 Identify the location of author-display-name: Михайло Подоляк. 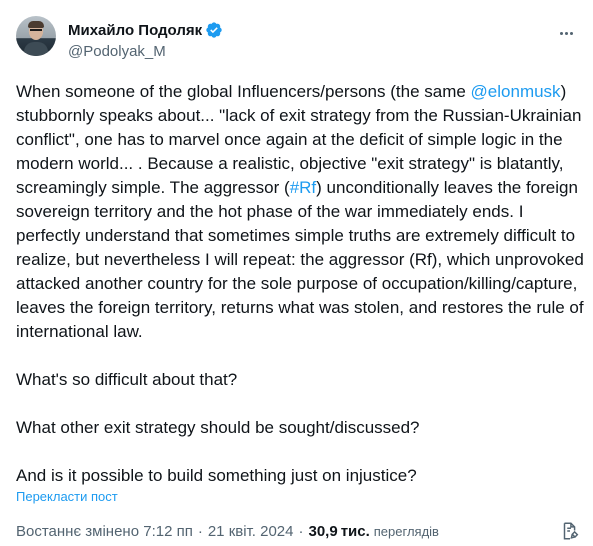
(135, 30).